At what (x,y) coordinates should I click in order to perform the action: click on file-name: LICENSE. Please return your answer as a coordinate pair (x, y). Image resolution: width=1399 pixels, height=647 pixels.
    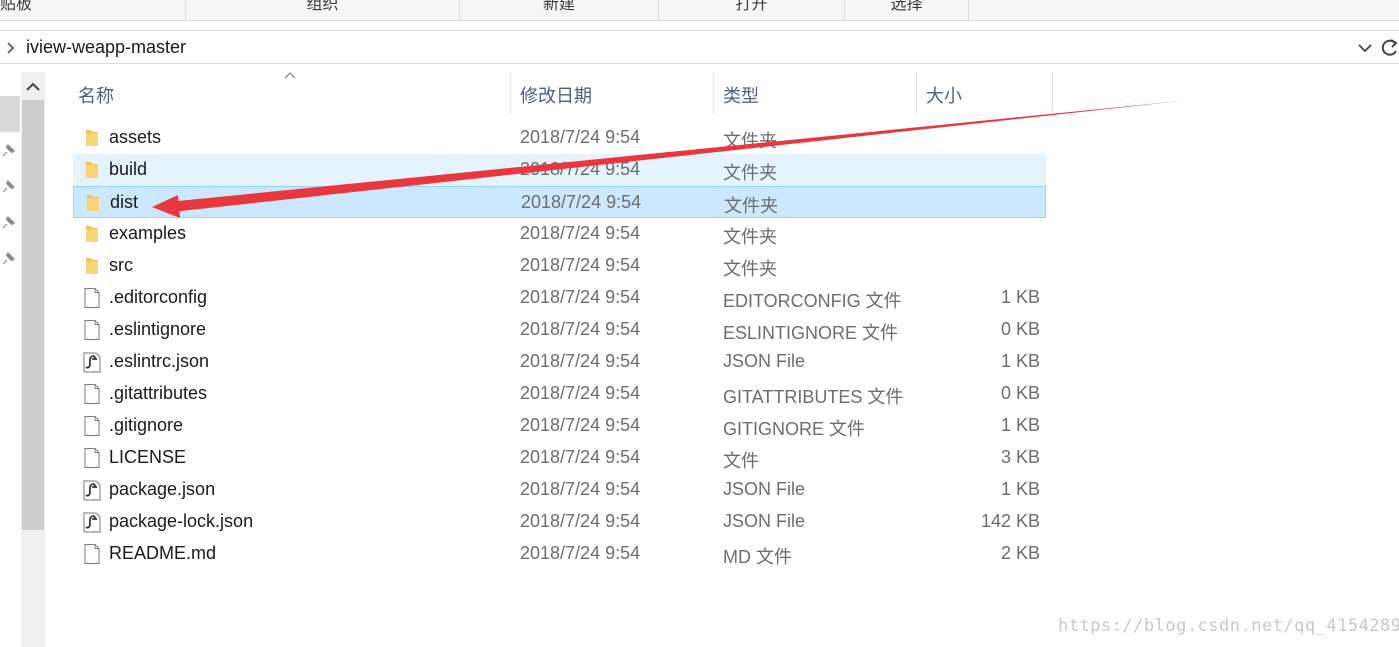
    Looking at the image, I should click on (148, 457).